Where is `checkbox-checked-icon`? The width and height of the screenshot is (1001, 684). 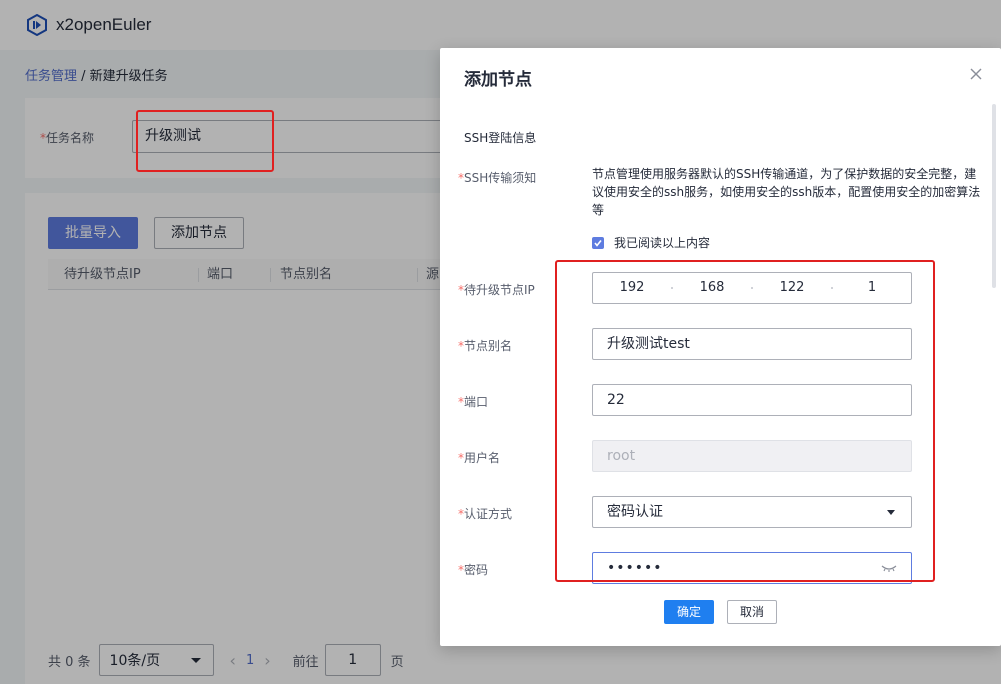 checkbox-checked-icon is located at coordinates (598, 242).